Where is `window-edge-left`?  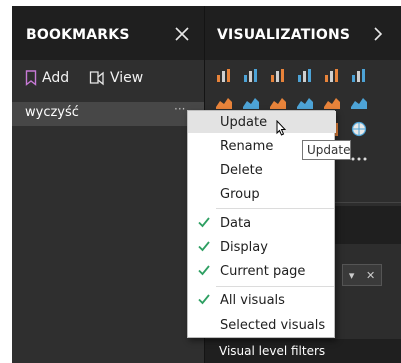 window-edge-left is located at coordinates (6, 181).